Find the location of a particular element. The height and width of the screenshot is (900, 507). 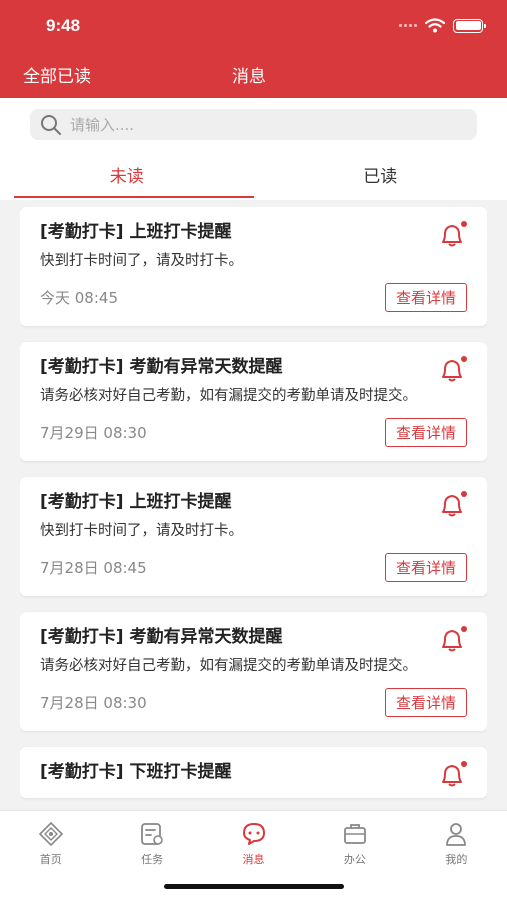

tabbar-item-profile: 我的 is located at coordinates (456, 855).